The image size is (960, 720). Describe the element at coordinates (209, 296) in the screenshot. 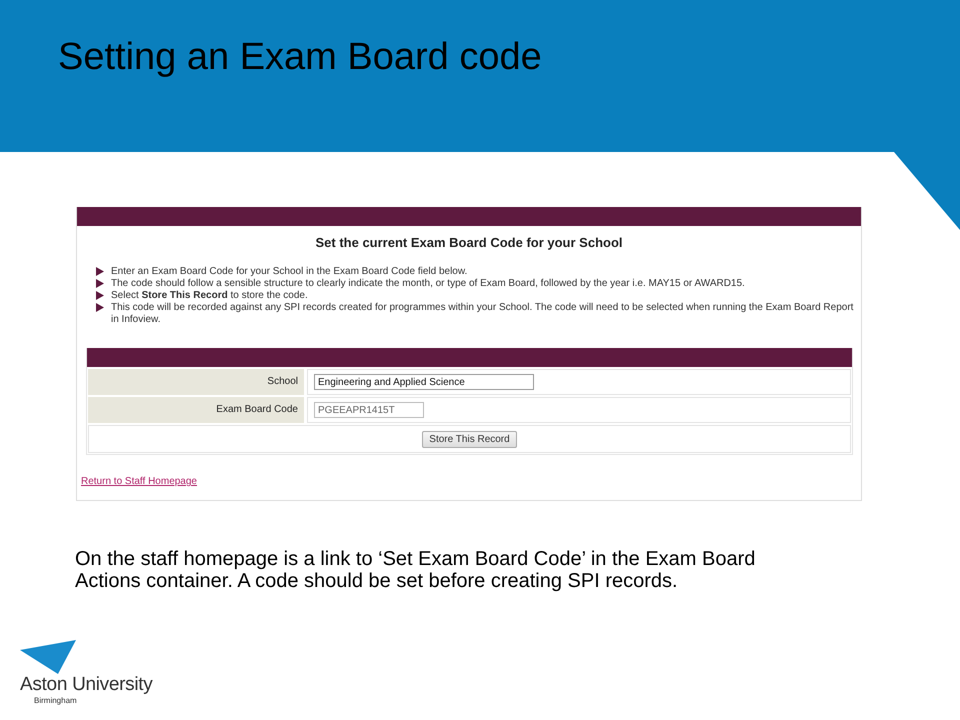

I see `instruction-text: Select Store This Record to store the code.` at that location.